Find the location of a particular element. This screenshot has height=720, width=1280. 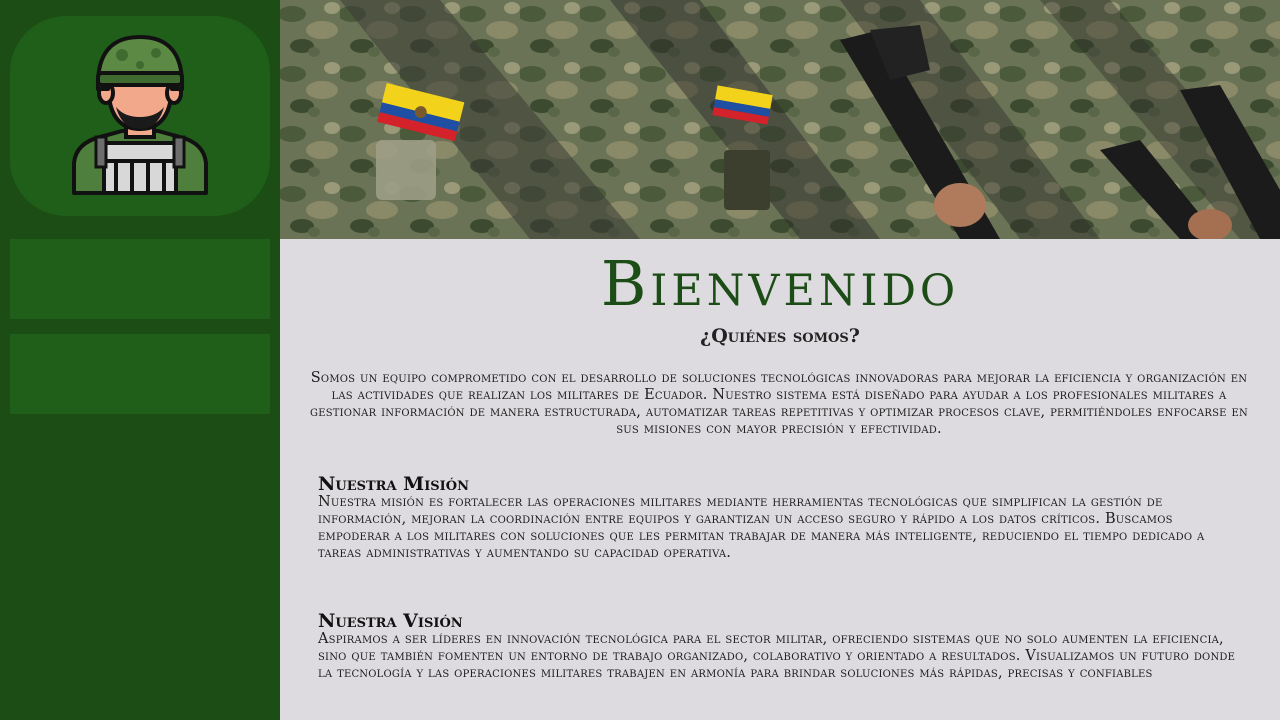

page-subtitle: ¿Quiénes somos? is located at coordinates (780, 336).